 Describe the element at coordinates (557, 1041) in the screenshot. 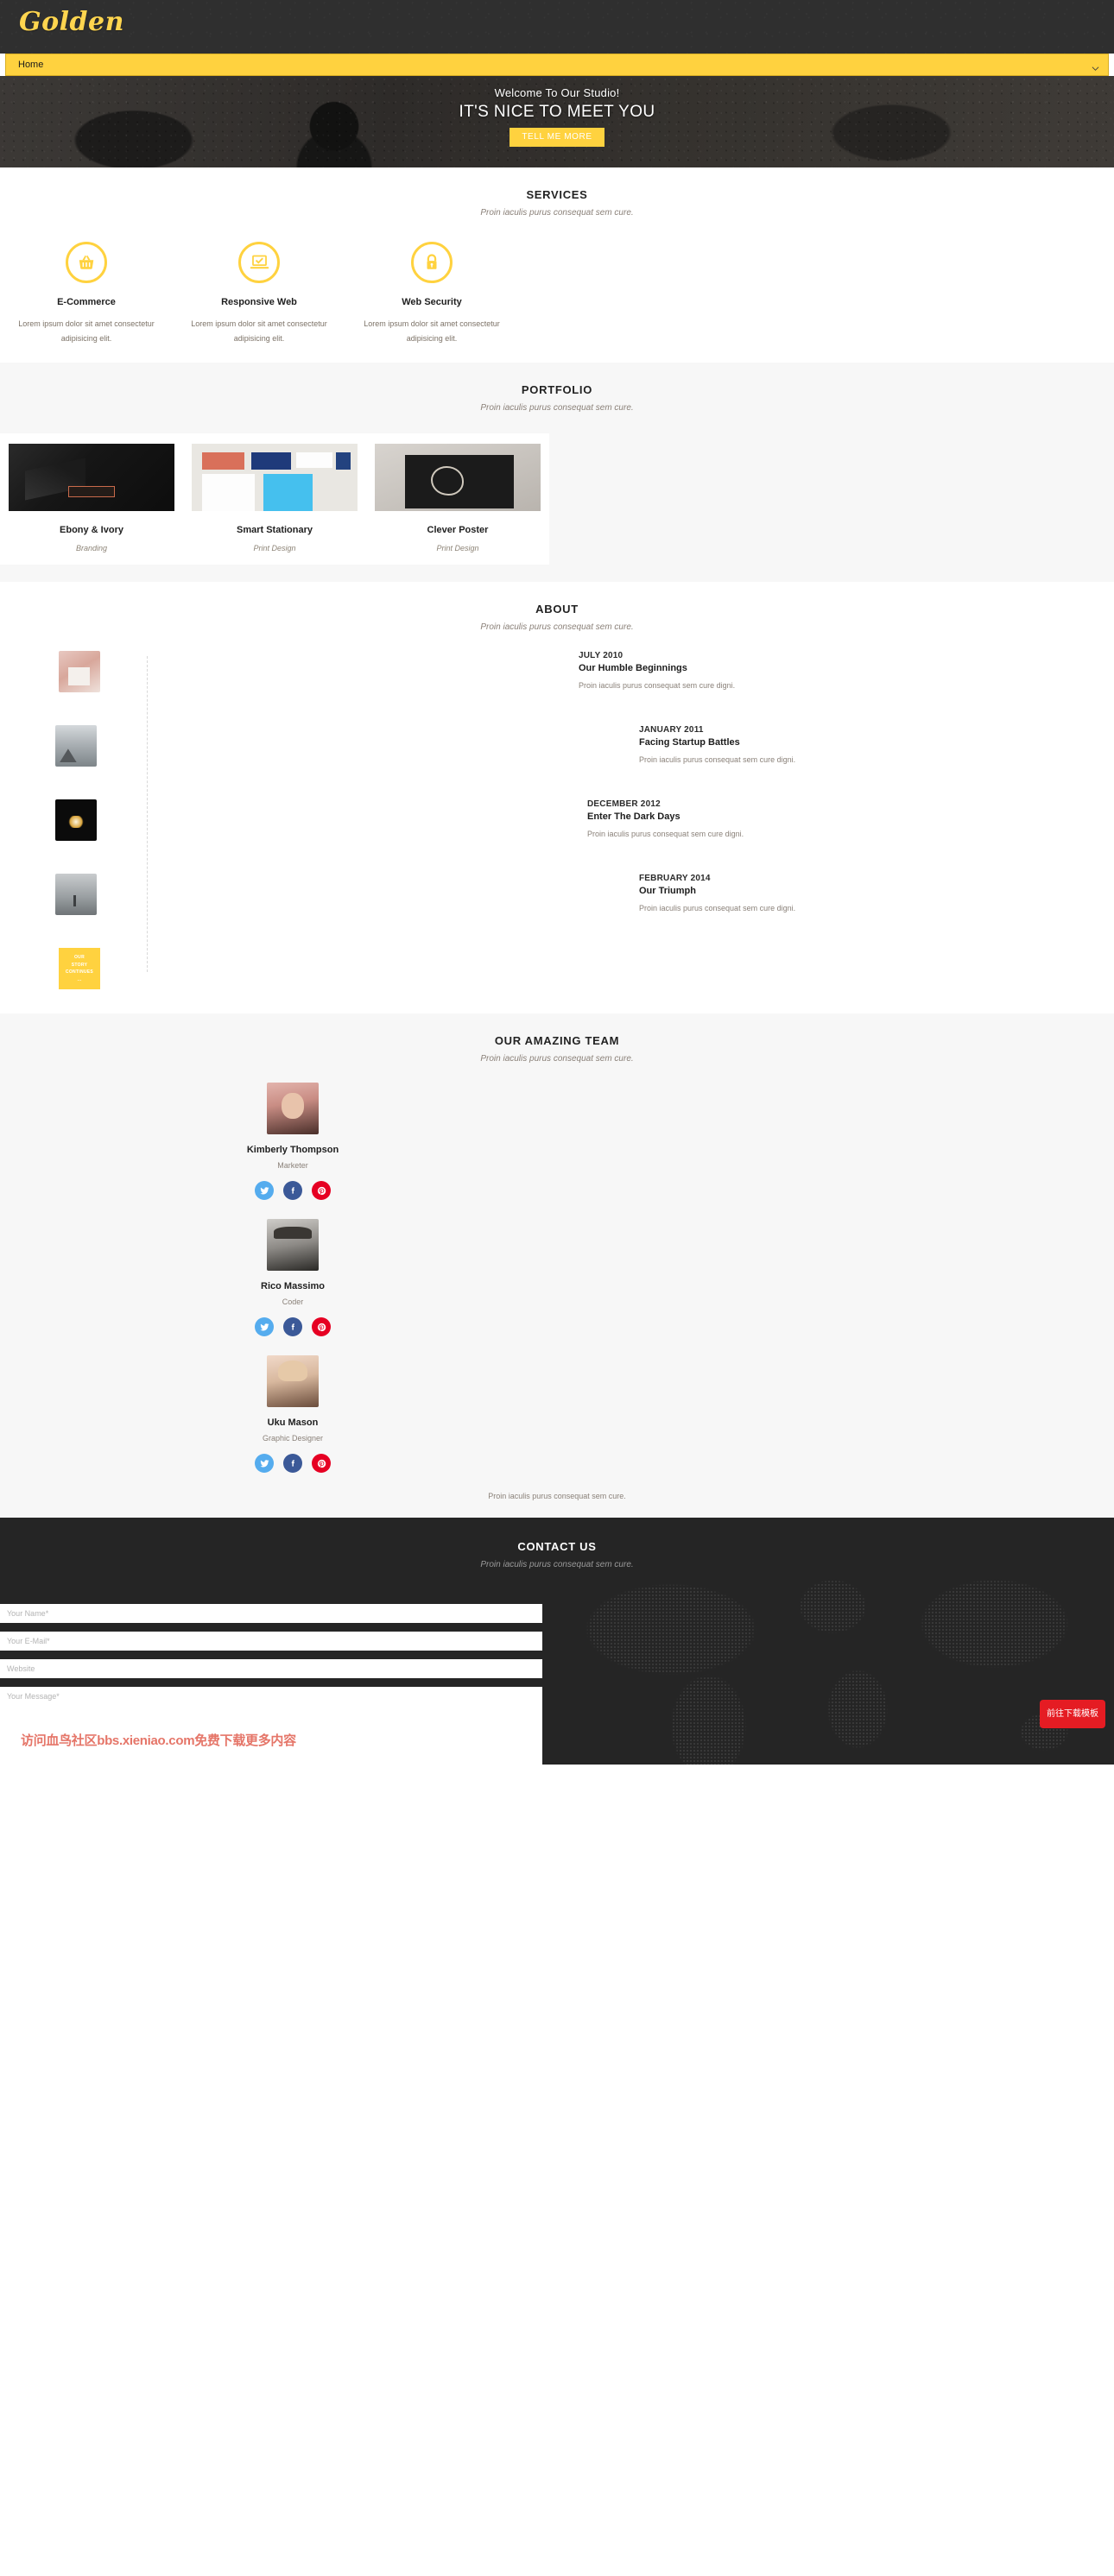

I see `team-title: OUR AMAZING TEAM` at that location.